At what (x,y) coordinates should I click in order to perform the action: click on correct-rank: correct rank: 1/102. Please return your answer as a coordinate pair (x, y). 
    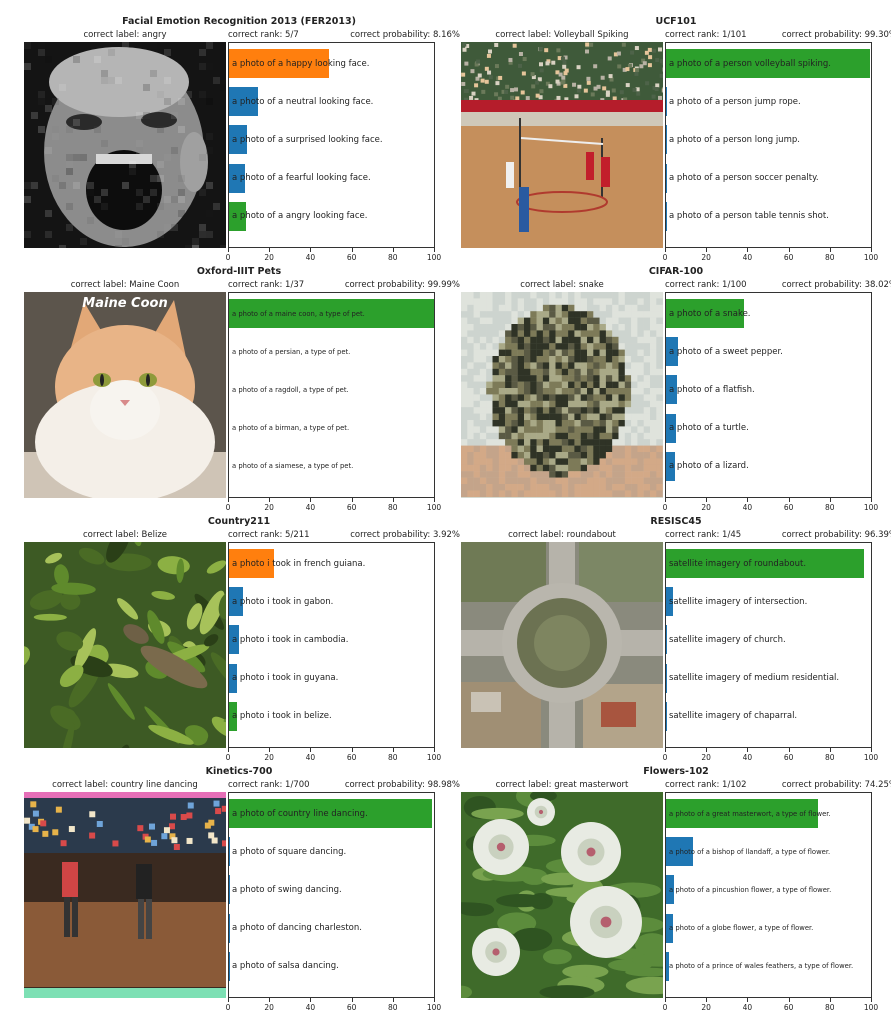
    Looking at the image, I should click on (706, 785).